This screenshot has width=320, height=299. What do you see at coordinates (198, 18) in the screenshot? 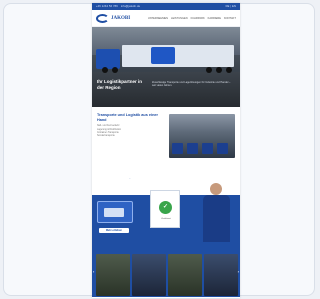
I see `nav-item-fuhrpark: Fuhrpark` at bounding box center [198, 18].